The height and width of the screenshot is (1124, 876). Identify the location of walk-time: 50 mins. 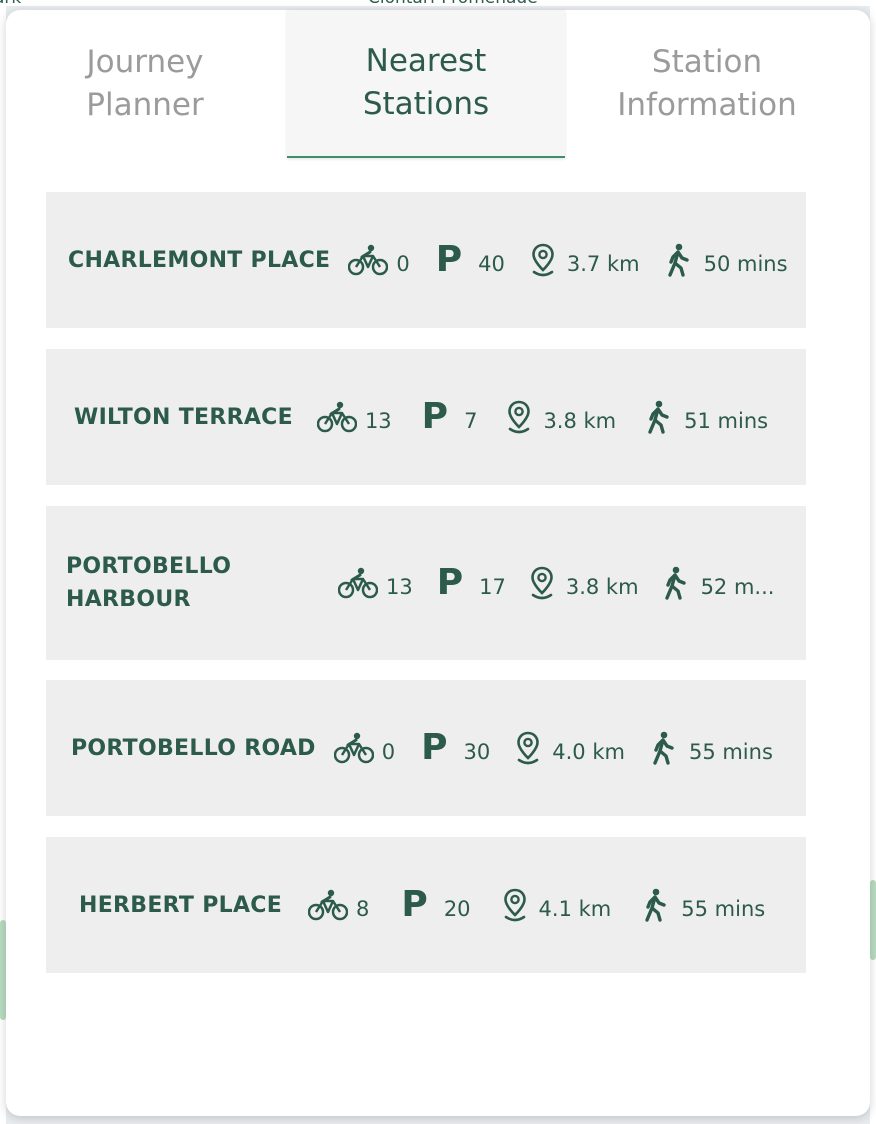
(745, 264).